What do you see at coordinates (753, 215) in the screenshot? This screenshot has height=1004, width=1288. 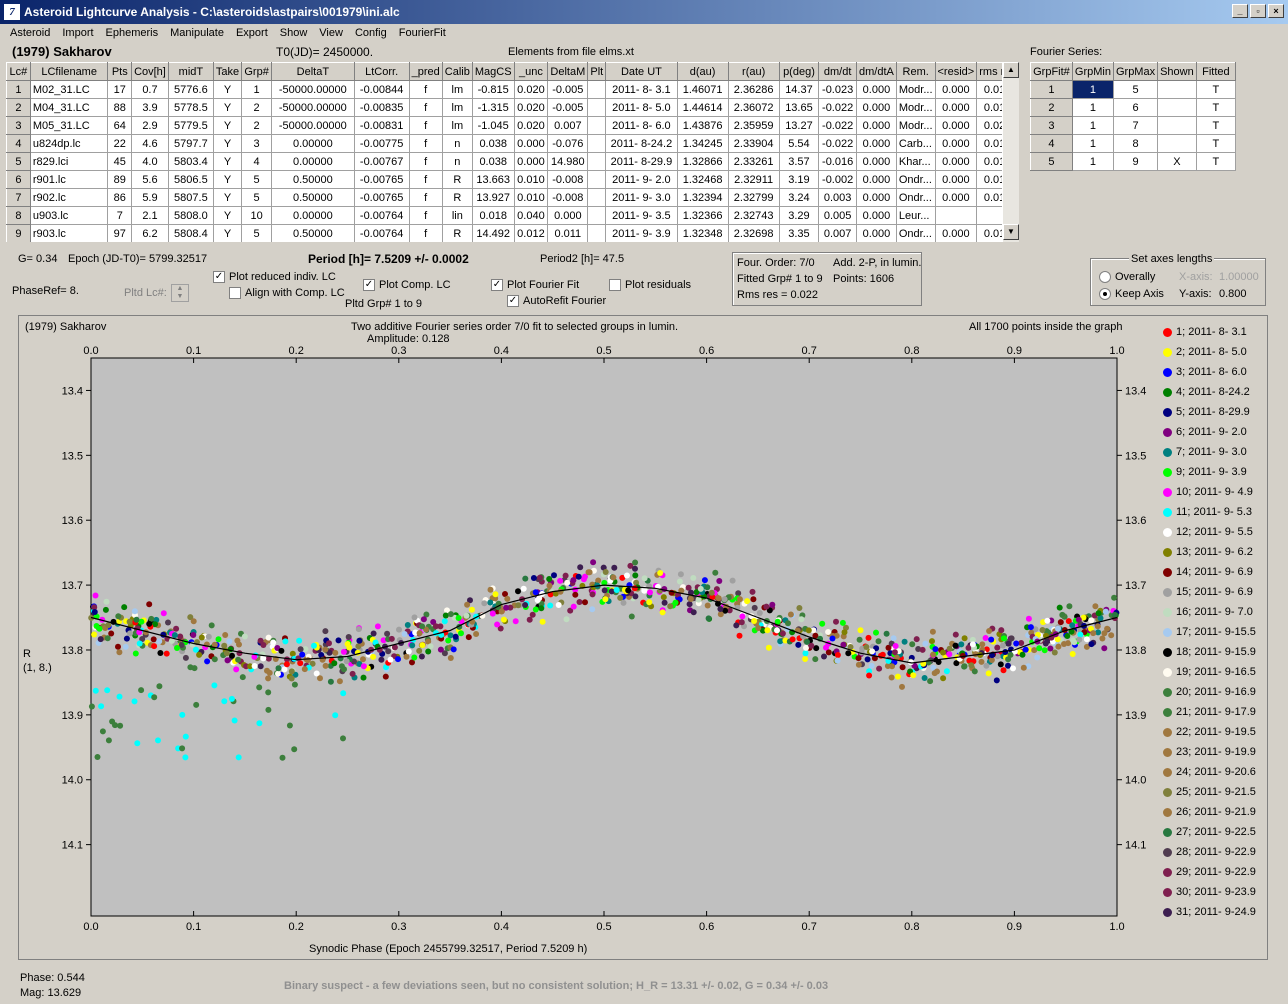 I see `table-cell: 2.32743` at bounding box center [753, 215].